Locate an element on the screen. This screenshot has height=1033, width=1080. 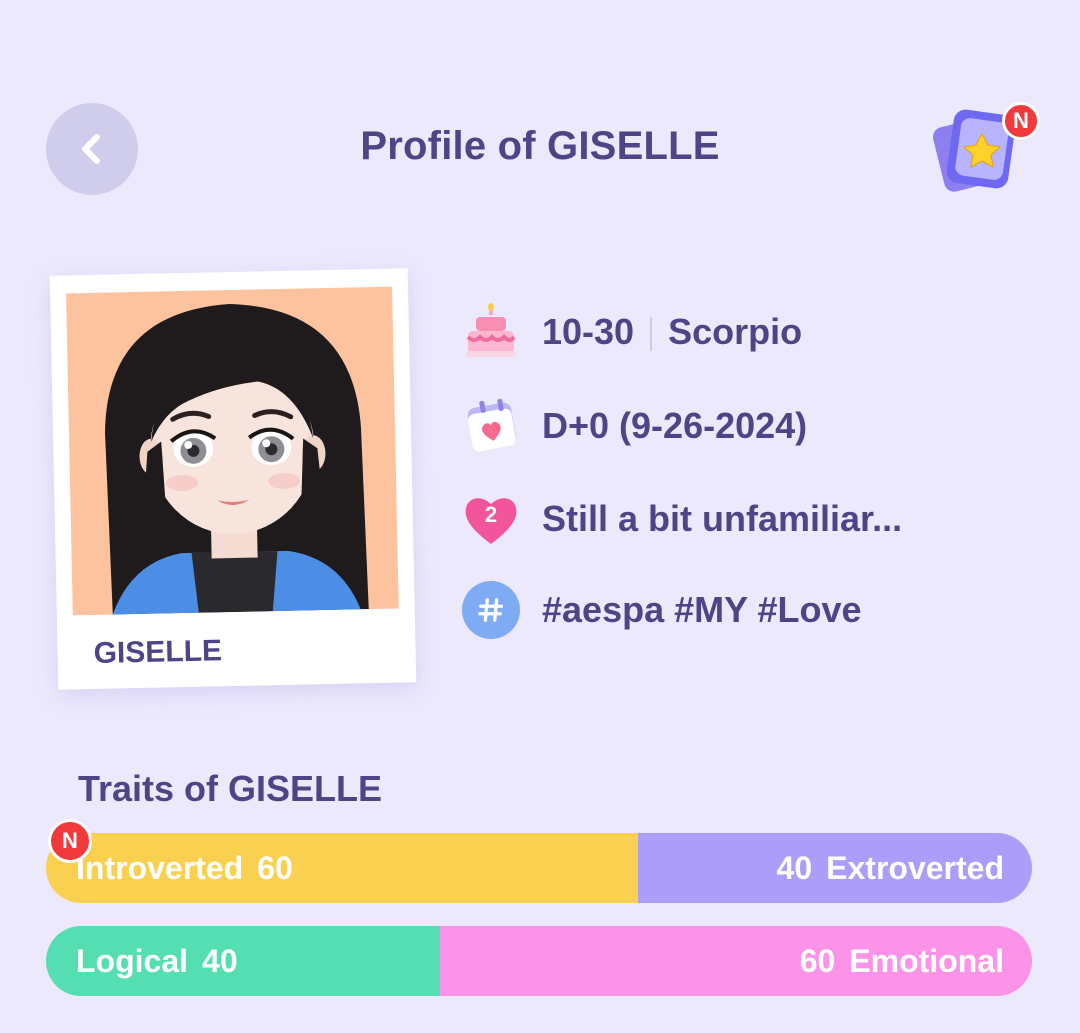
logical-label: Logical is located at coordinates (132, 960).